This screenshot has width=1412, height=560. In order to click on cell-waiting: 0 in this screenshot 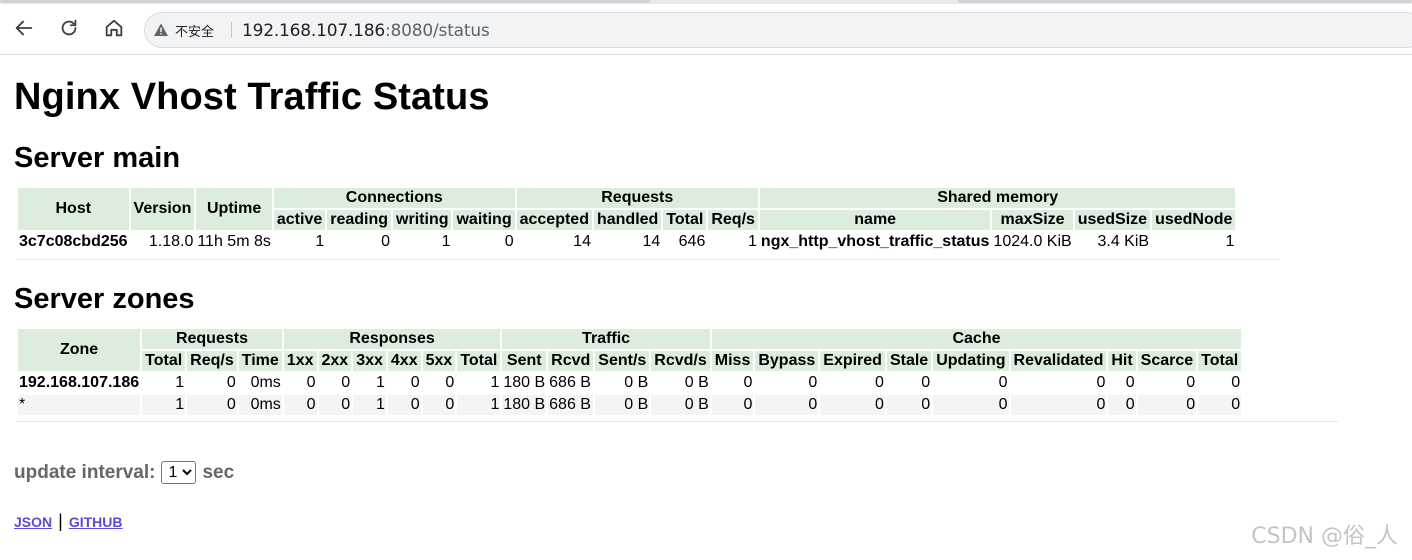, I will do `click(509, 241)`.